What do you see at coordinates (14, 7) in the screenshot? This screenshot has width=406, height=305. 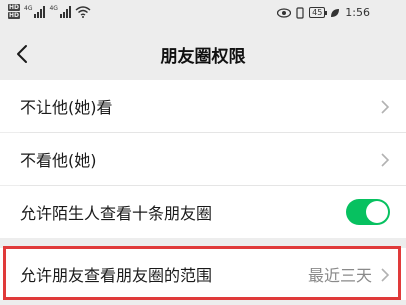 I see `sim1-label: HD` at bounding box center [14, 7].